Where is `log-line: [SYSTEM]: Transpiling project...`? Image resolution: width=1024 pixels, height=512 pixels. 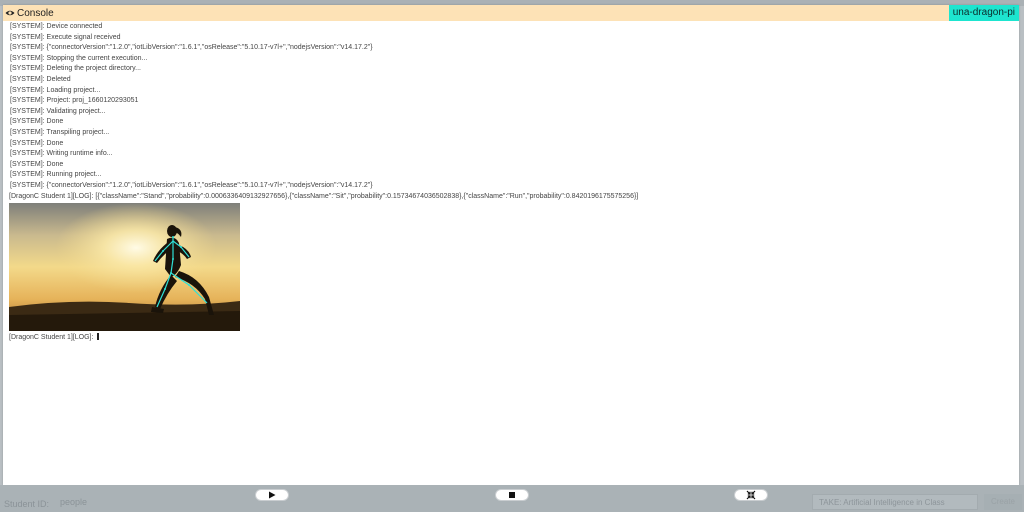
log-line: [SYSTEM]: Transpiling project... is located at coordinates (60, 132).